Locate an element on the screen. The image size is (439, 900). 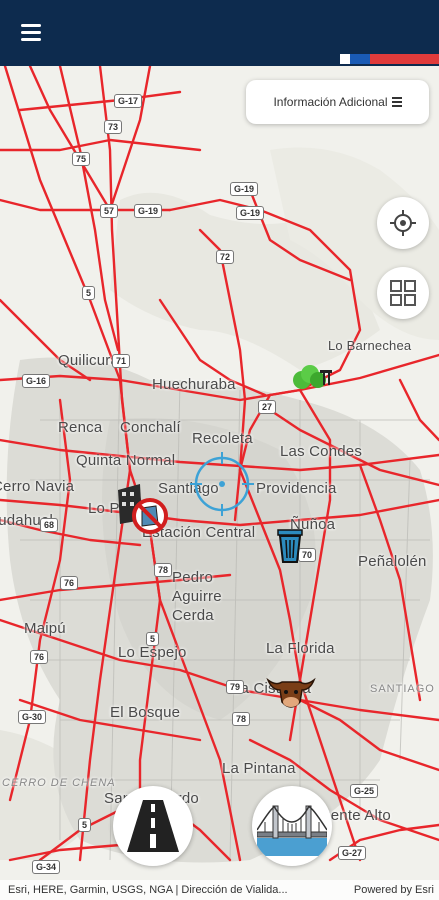
grid-icon is located at coordinates (403, 293).